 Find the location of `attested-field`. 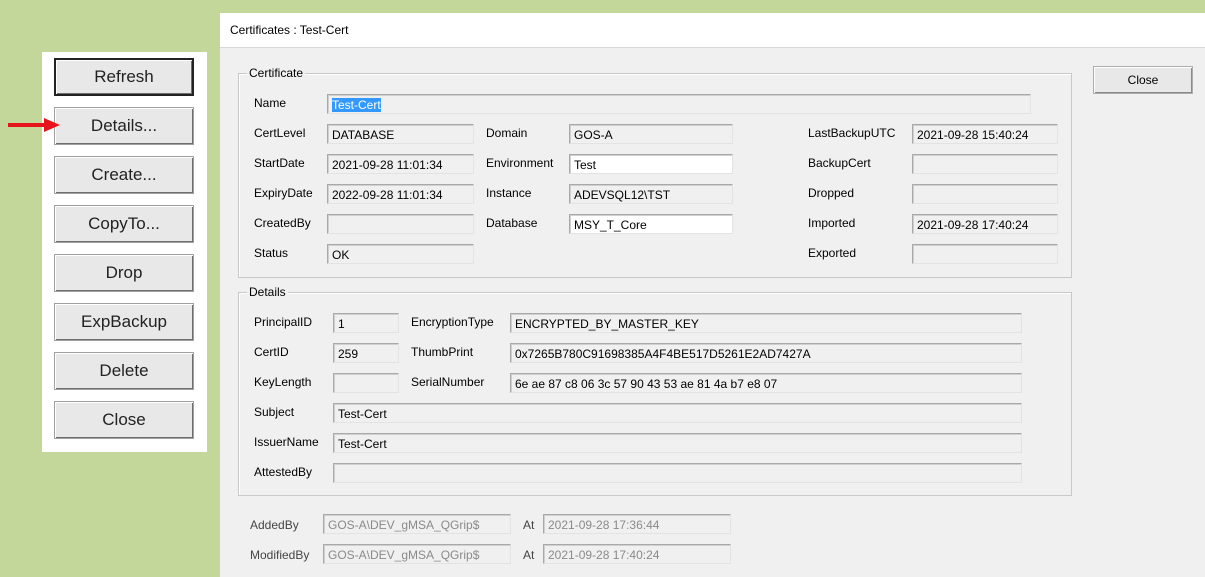

attested-field is located at coordinates (677, 473).